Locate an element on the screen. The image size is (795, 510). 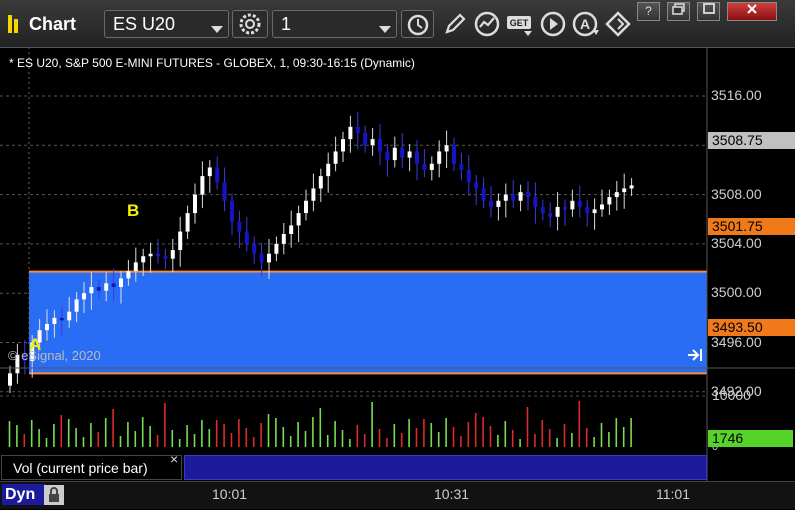
lock-icon is located at coordinates (54, 495).